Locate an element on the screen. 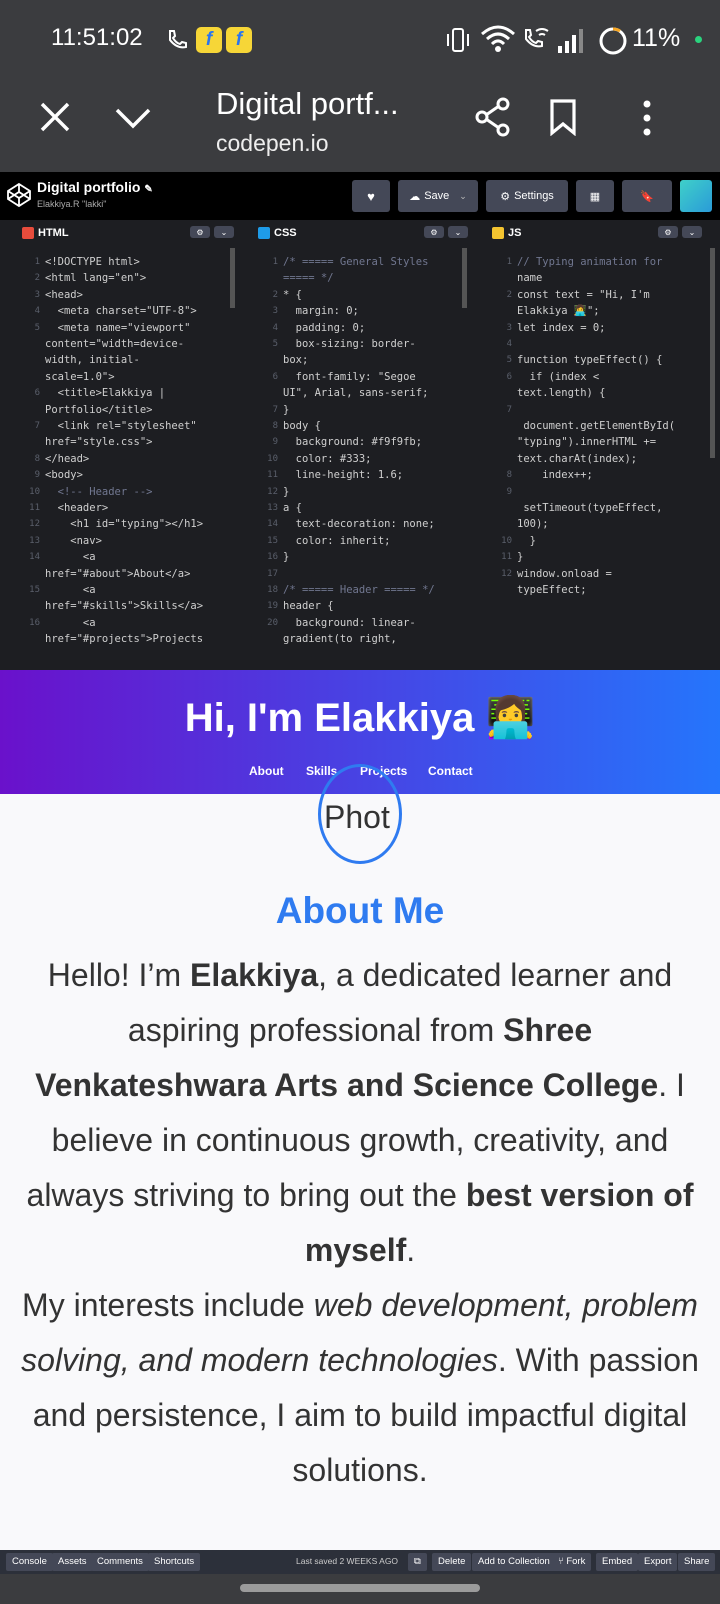 This screenshot has height=1604, width=720. fork-button: ⑂ Fork is located at coordinates (572, 1562).